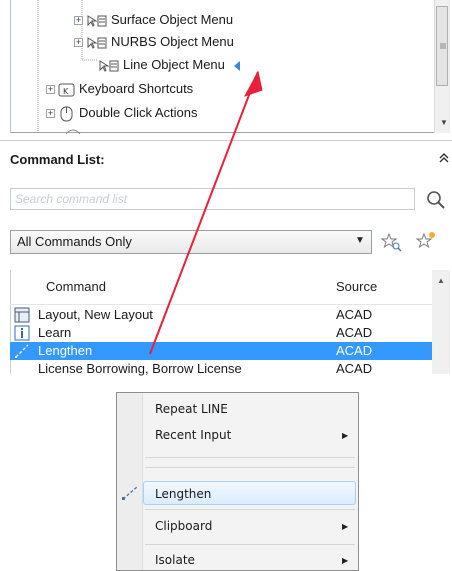 Image resolution: width=452 pixels, height=571 pixels. I want to click on keyboard-icon: K, so click(66, 90).